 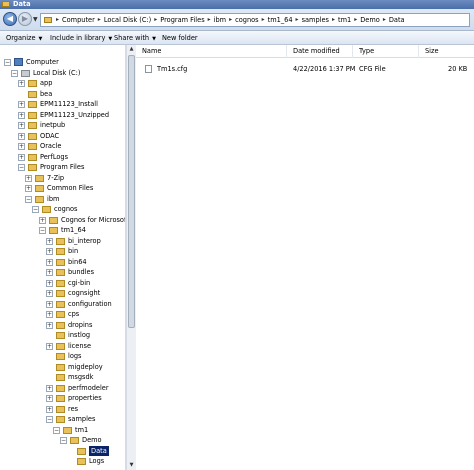 What do you see at coordinates (62, 94) in the screenshot?
I see `tree-item: bea` at bounding box center [62, 94].